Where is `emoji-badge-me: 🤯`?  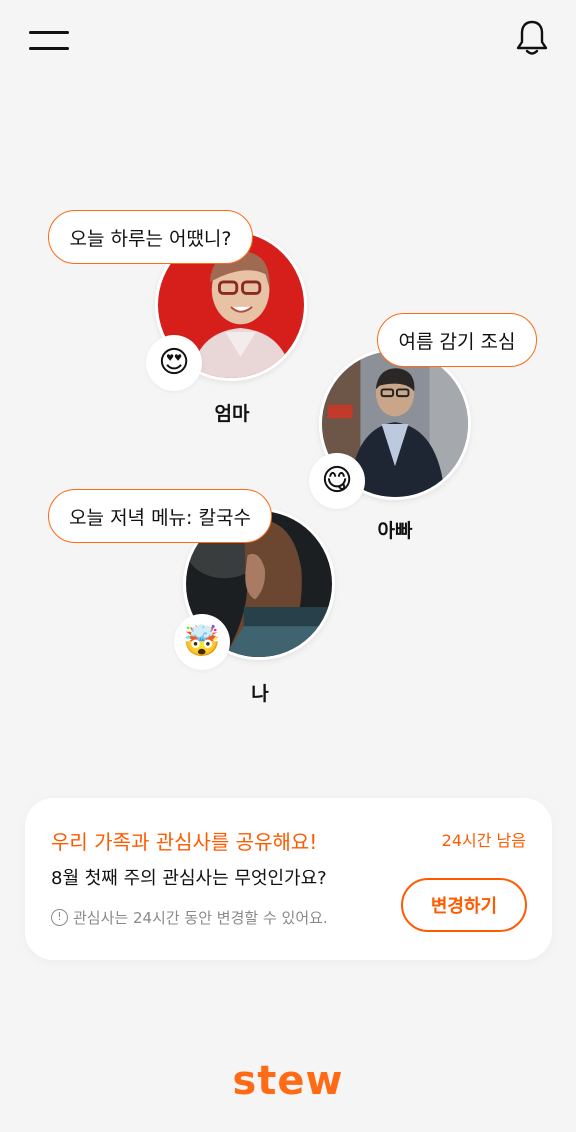 emoji-badge-me: 🤯 is located at coordinates (202, 642).